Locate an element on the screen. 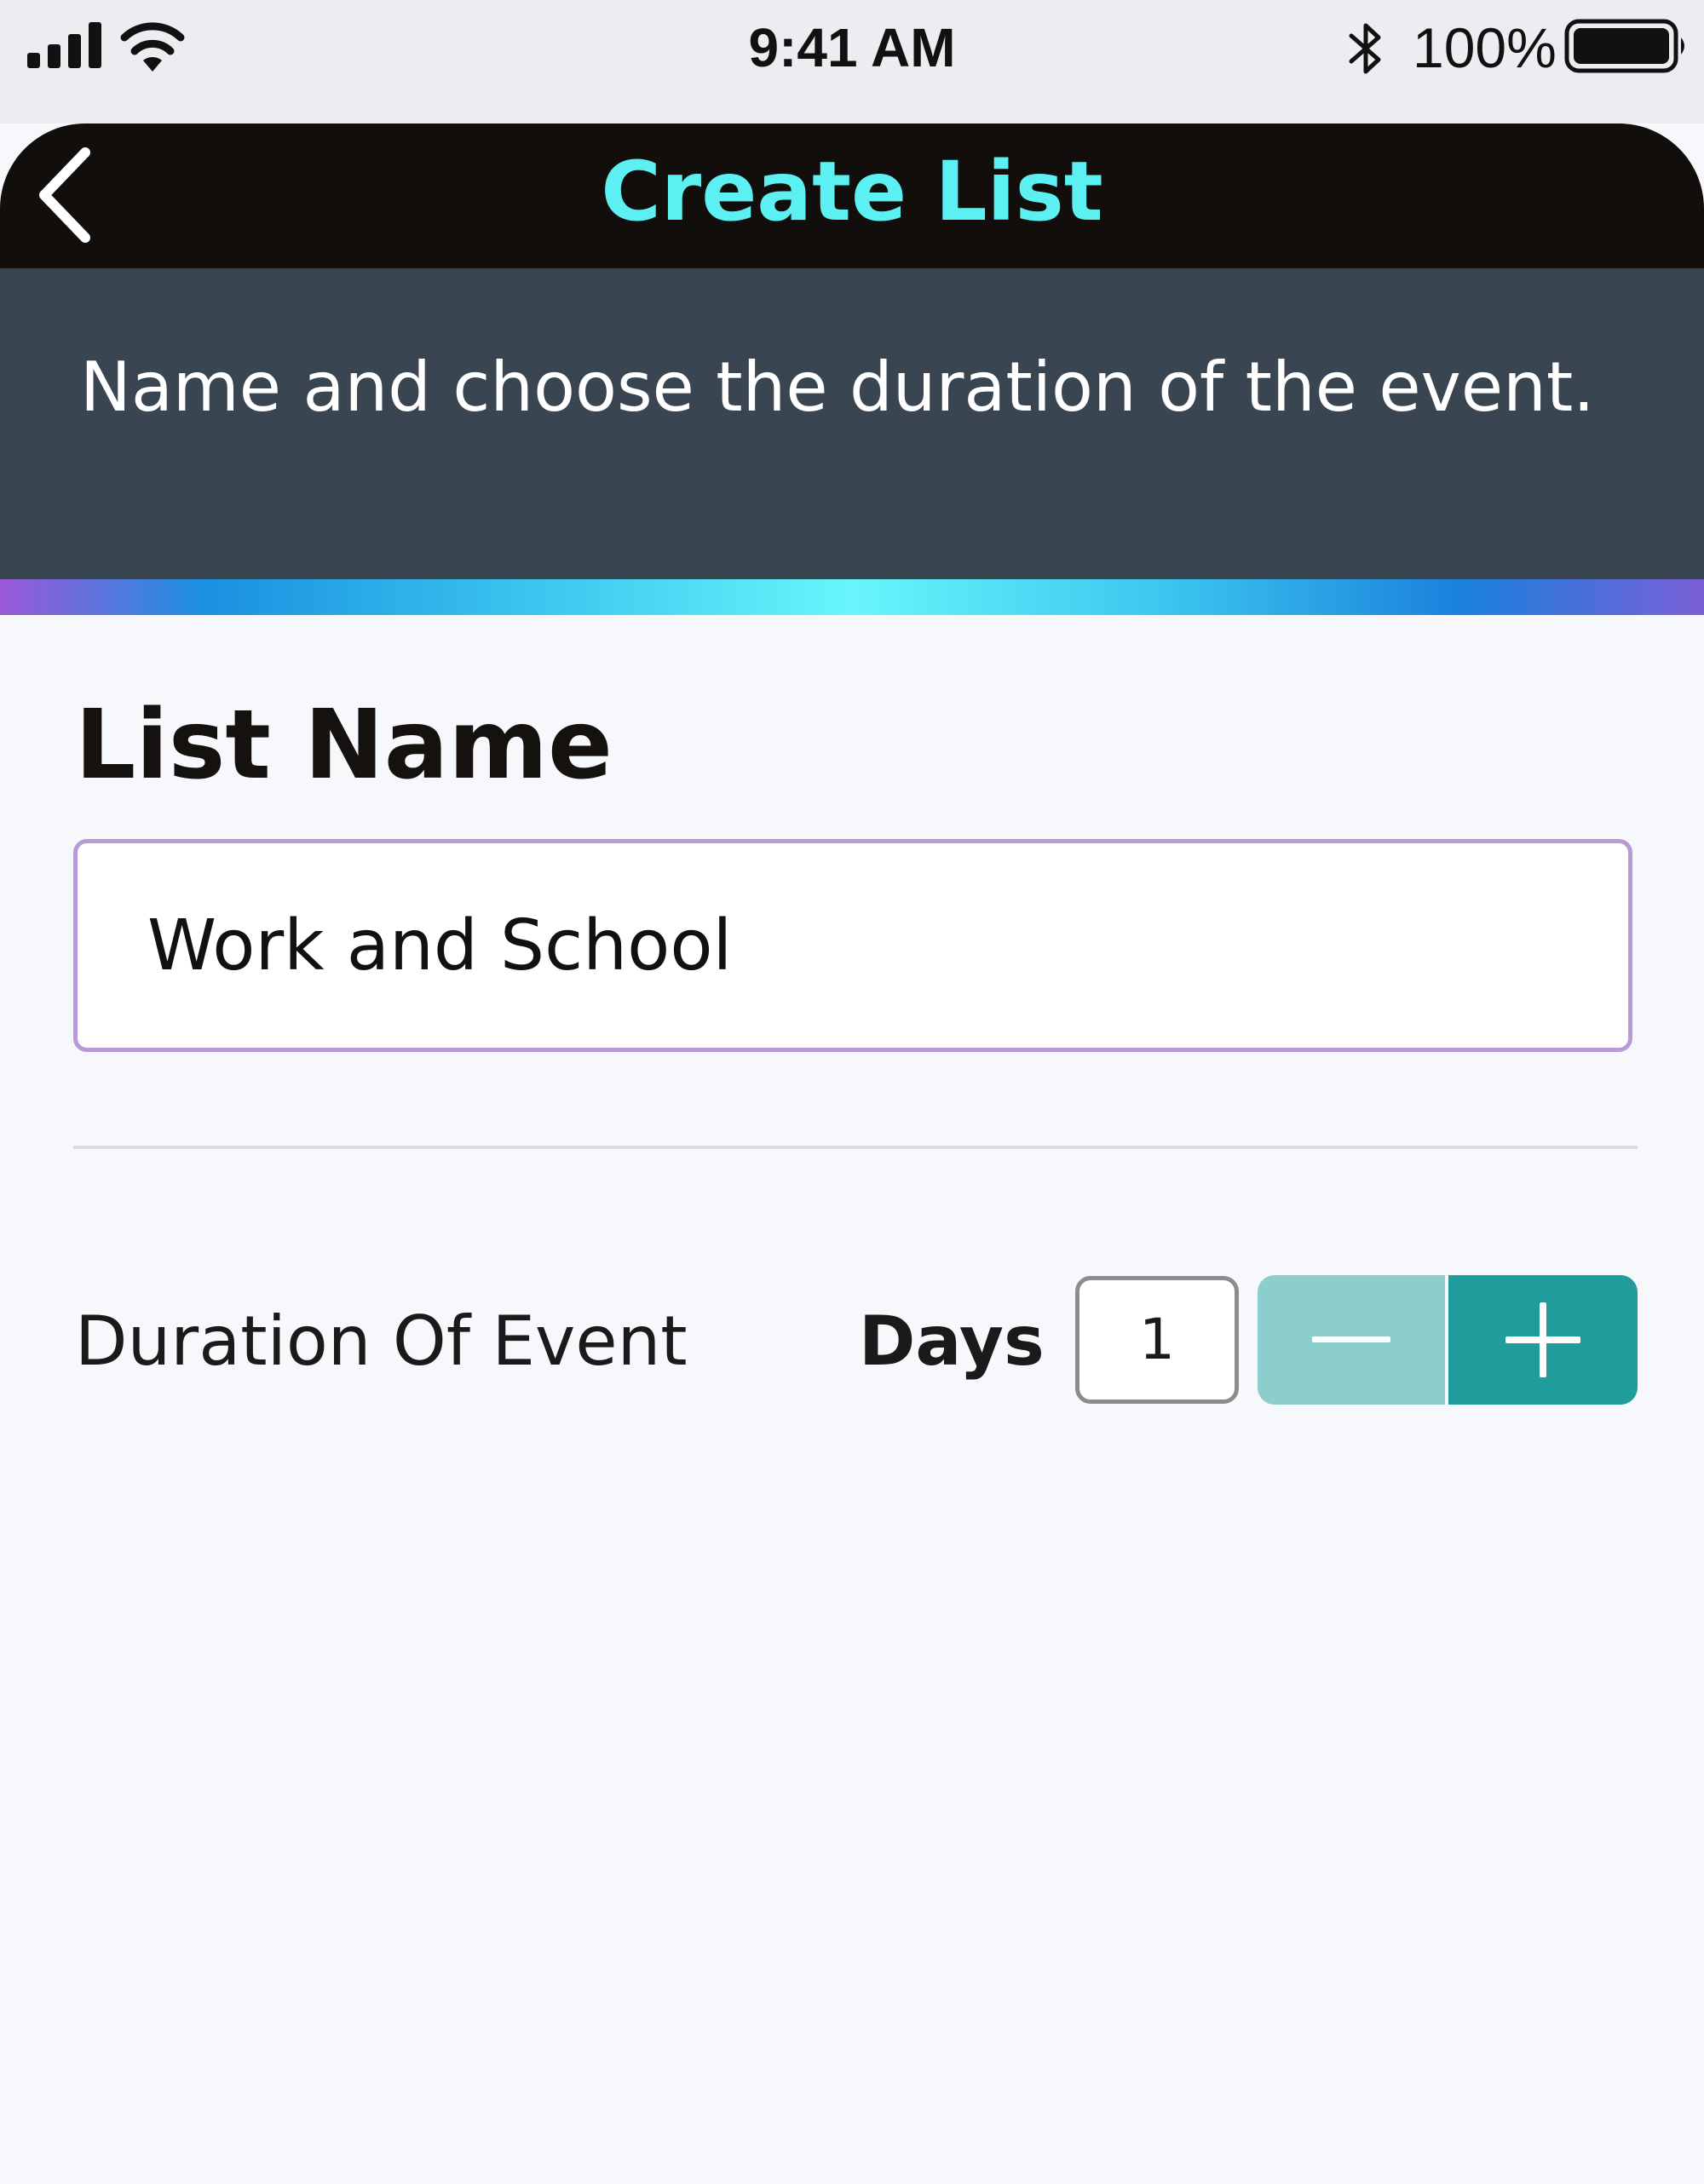  gradient-divider is located at coordinates (852, 597).